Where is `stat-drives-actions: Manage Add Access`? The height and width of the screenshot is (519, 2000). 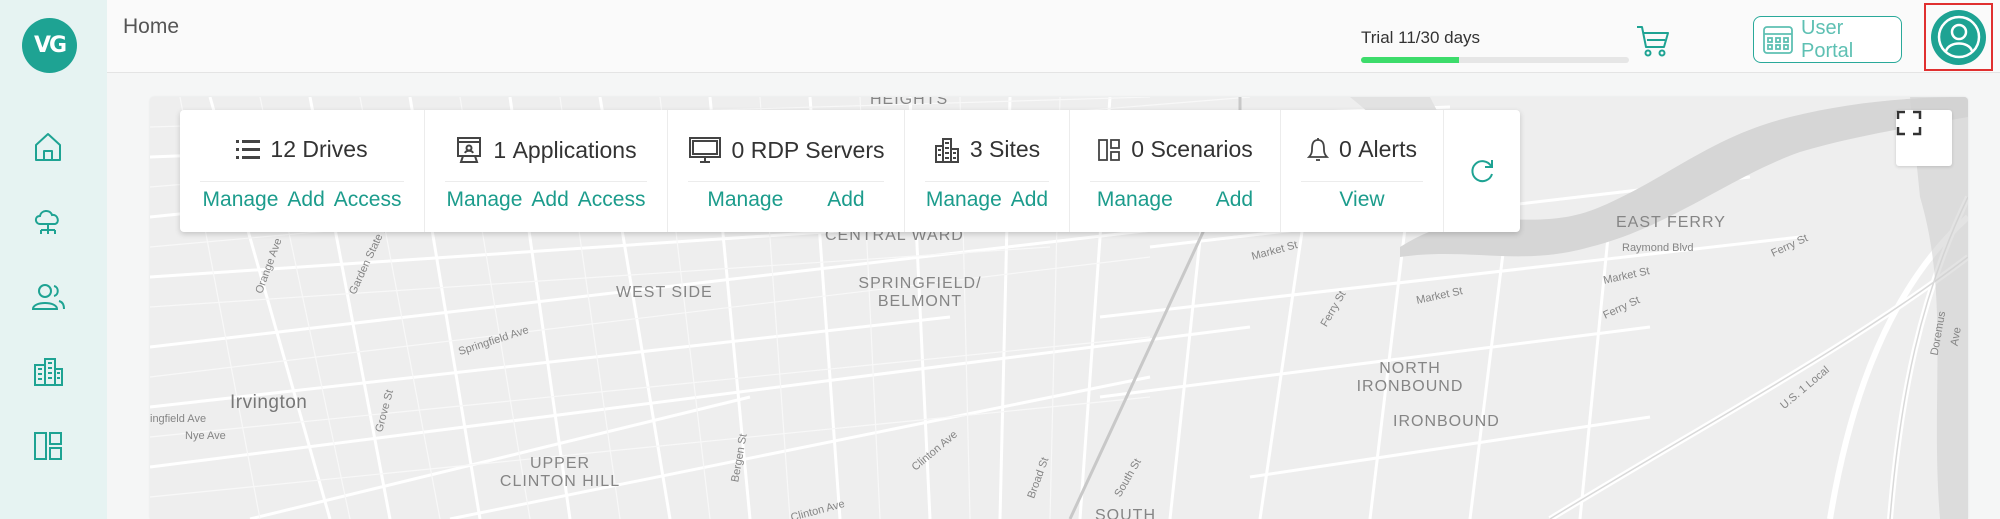 stat-drives-actions: Manage Add Access is located at coordinates (302, 200).